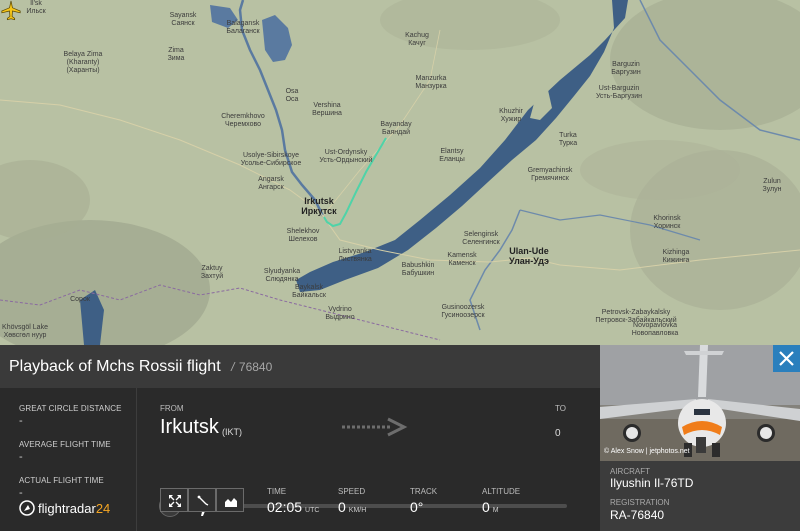  Describe the element at coordinates (103, 508) in the screenshot. I see `logo-number: 24` at that location.